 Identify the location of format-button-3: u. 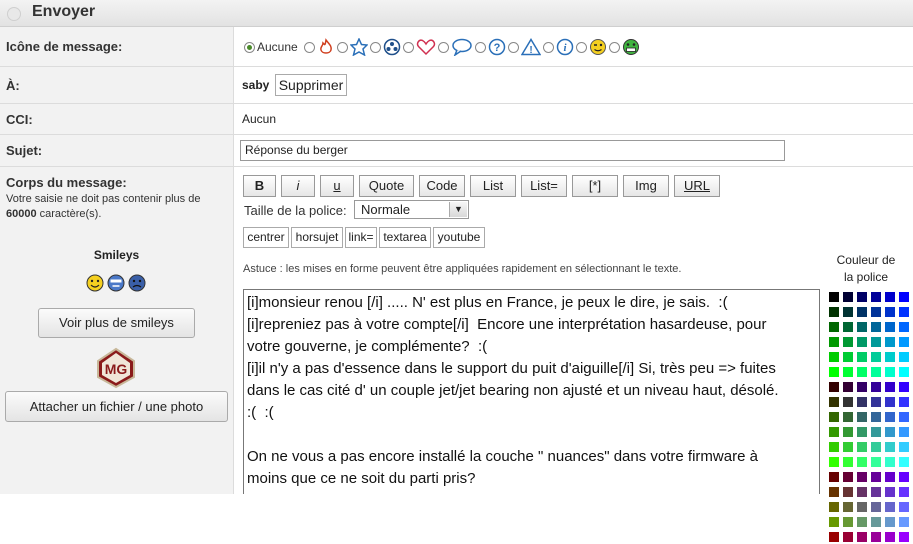
(337, 186).